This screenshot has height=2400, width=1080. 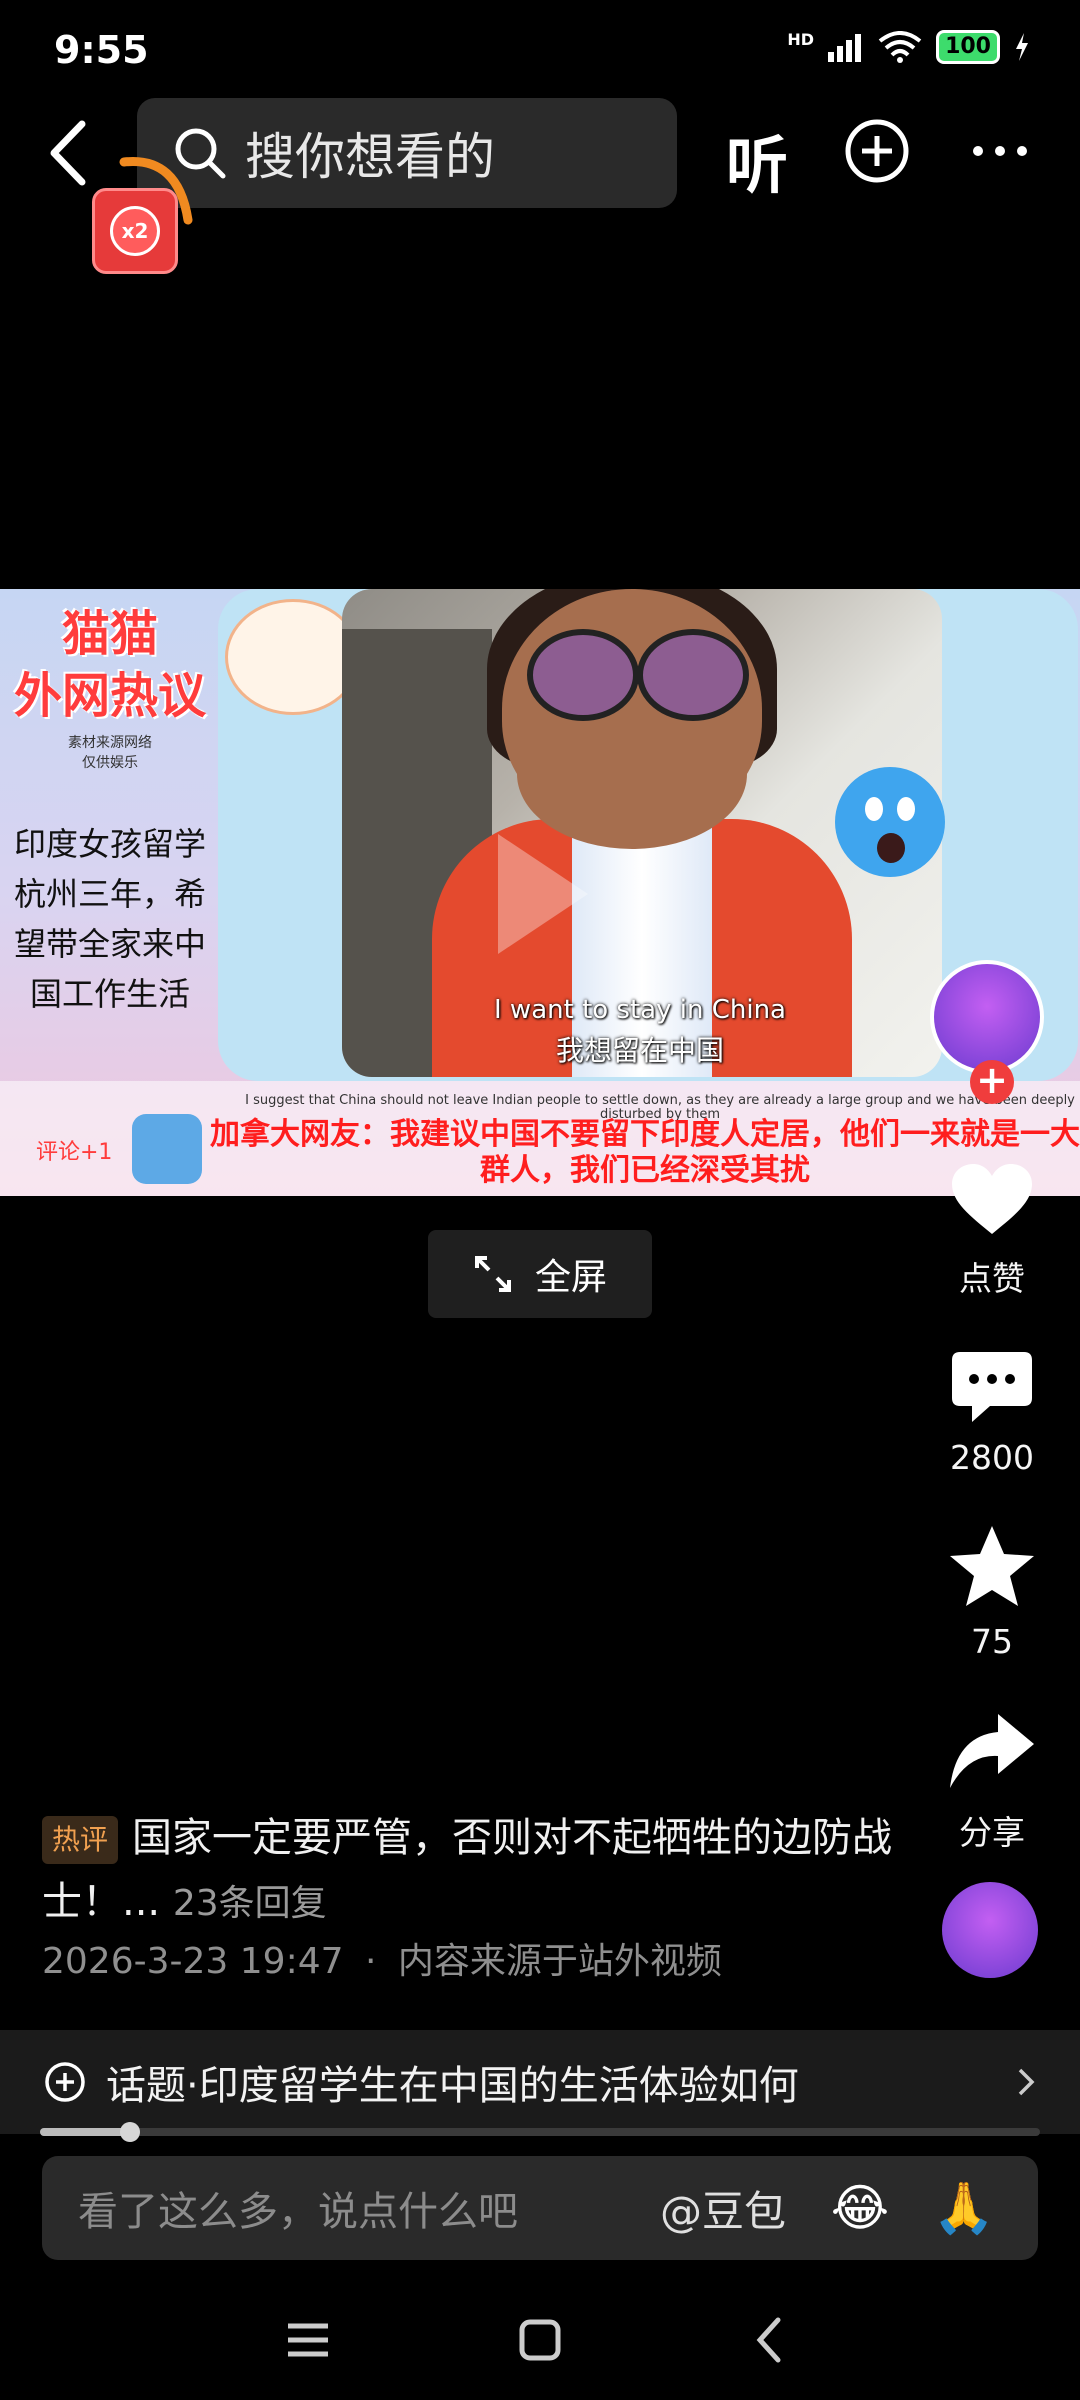 I want to click on battery-level: 100, so click(x=968, y=47).